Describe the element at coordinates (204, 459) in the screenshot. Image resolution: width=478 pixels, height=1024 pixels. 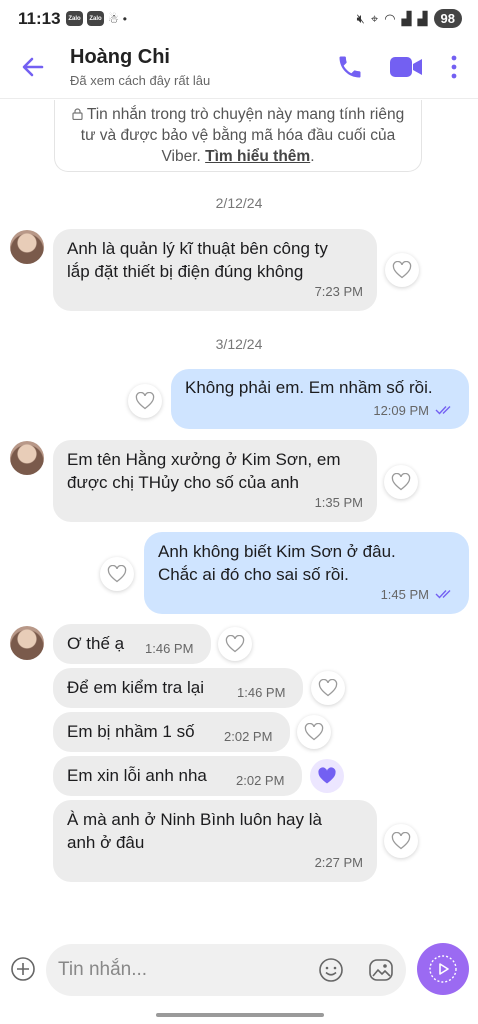
I see `message-text: Em tên Hằng xưởng ở Kim Sơn, em` at that location.